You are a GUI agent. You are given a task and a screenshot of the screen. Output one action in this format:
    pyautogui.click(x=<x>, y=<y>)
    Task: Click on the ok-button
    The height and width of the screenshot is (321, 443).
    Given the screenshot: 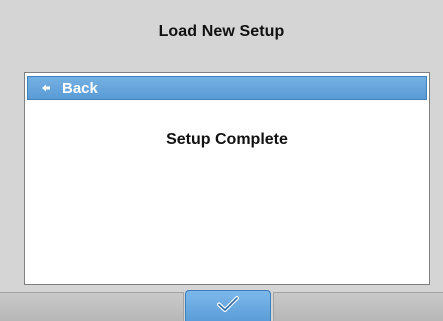 What is the action you would take?
    pyautogui.click(x=228, y=305)
    